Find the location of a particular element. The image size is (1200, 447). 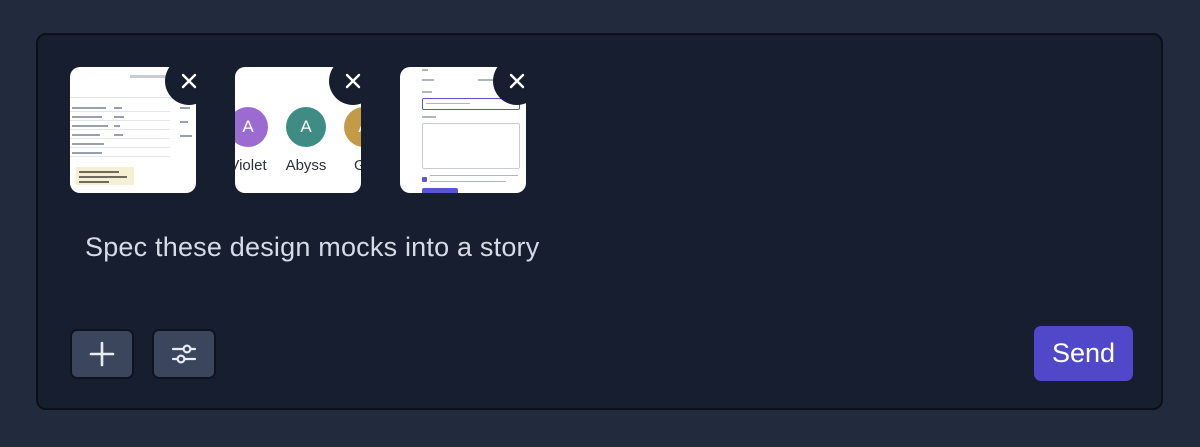

send-button: Send is located at coordinates (1083, 353).